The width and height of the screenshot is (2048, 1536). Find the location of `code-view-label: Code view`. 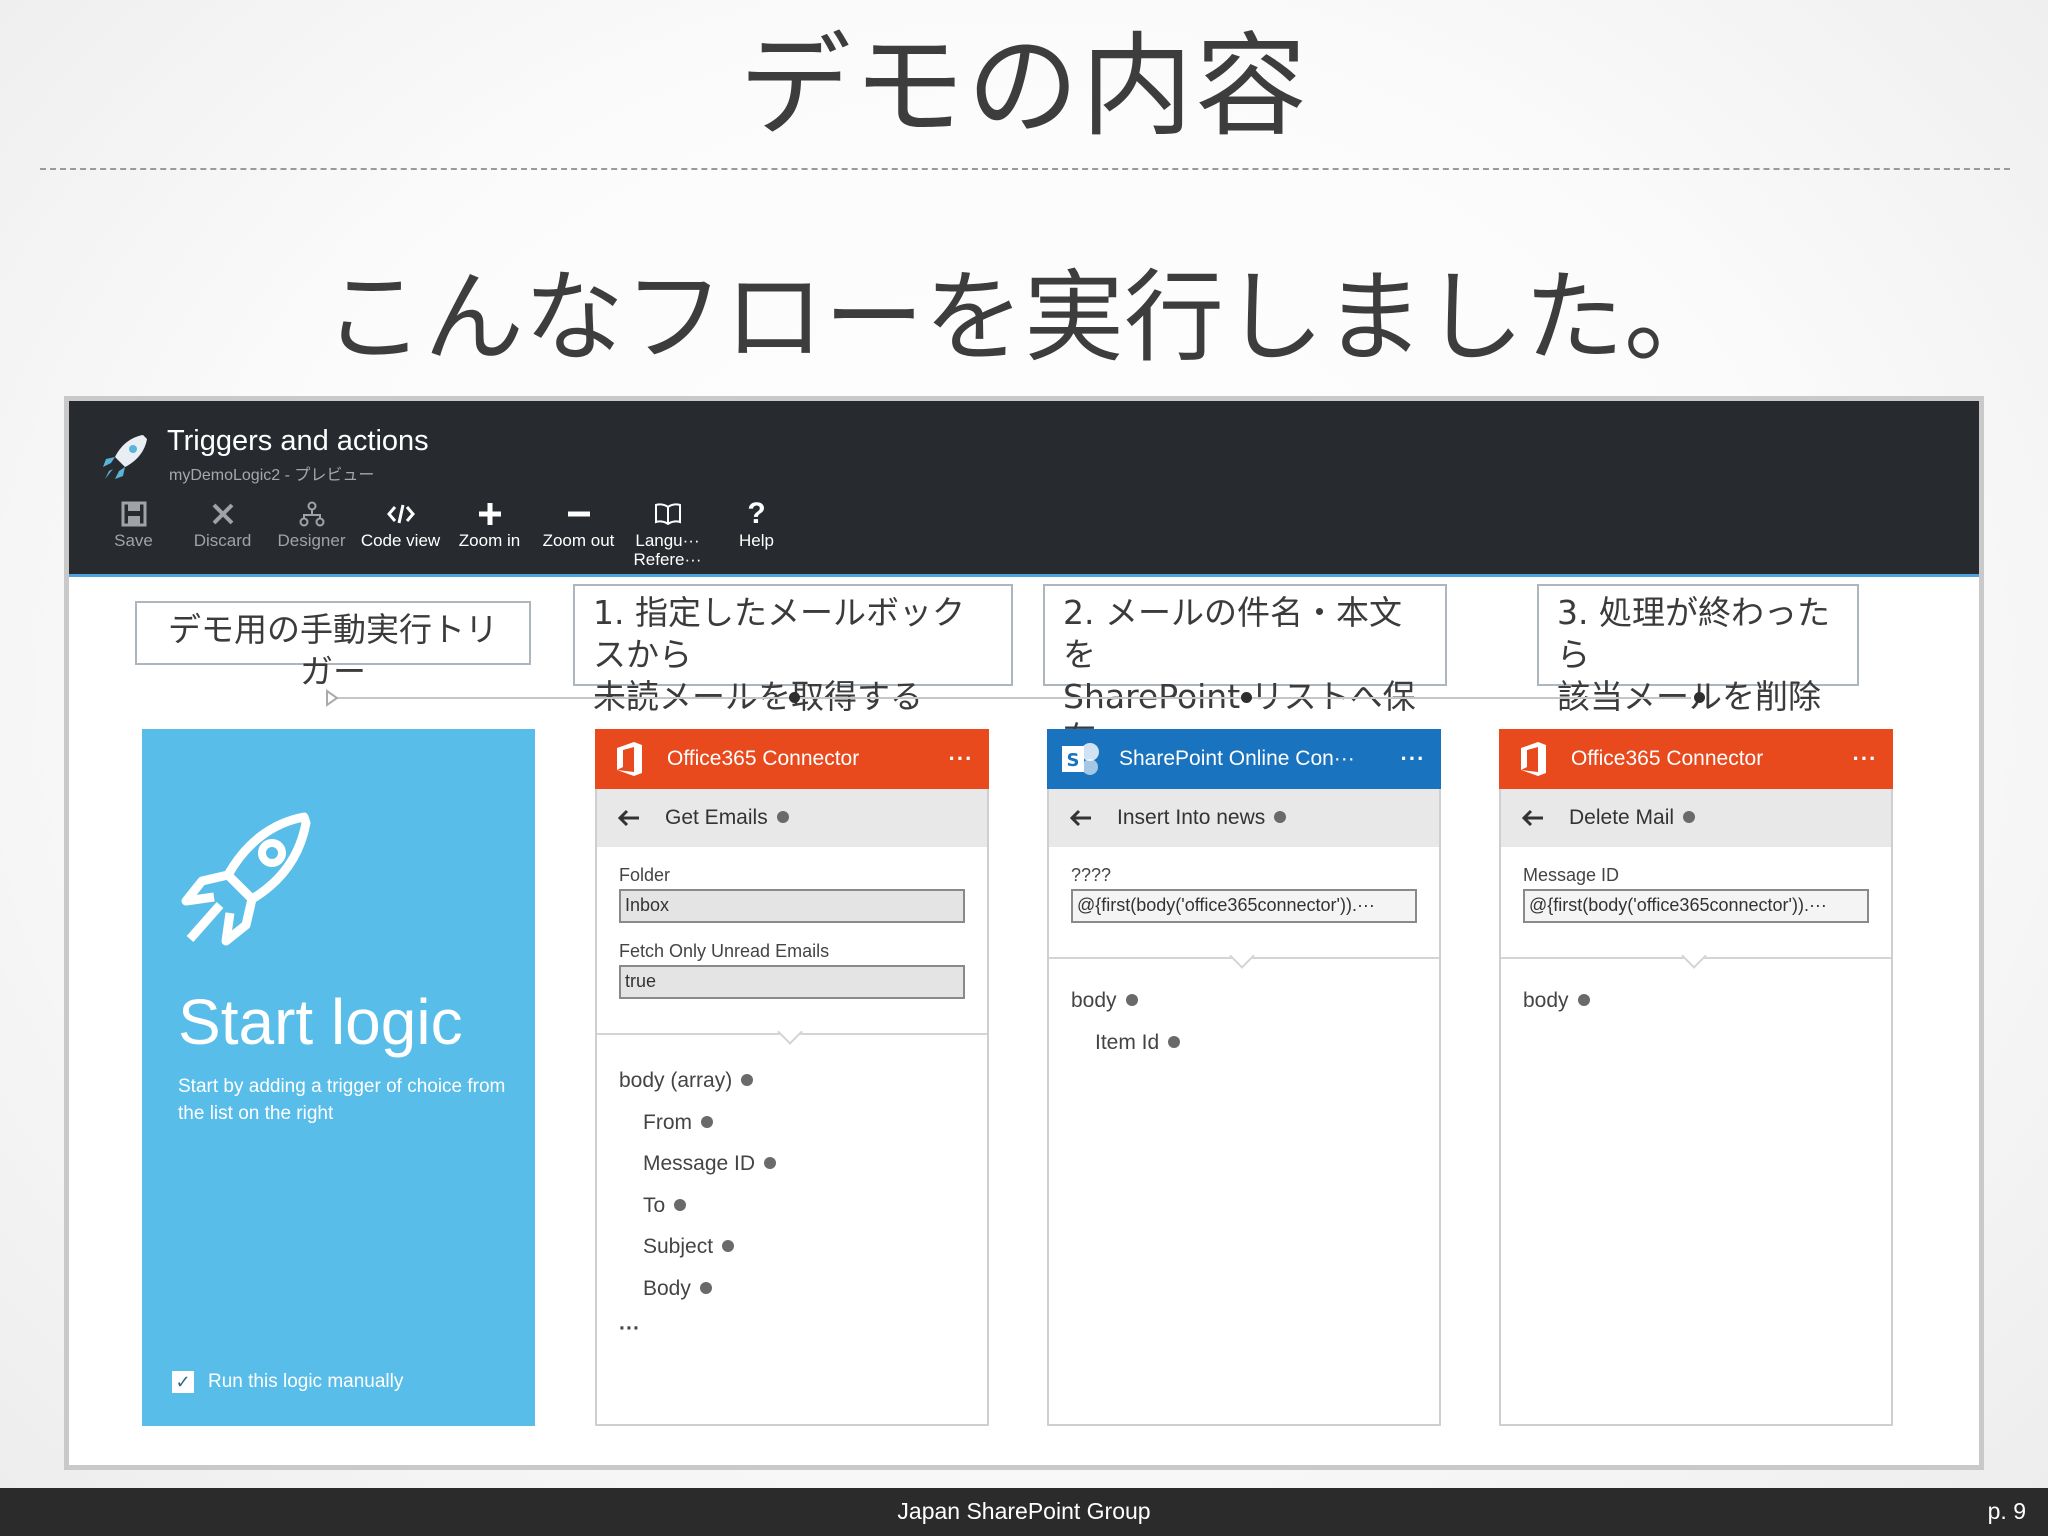

code-view-label: Code view is located at coordinates (400, 540).